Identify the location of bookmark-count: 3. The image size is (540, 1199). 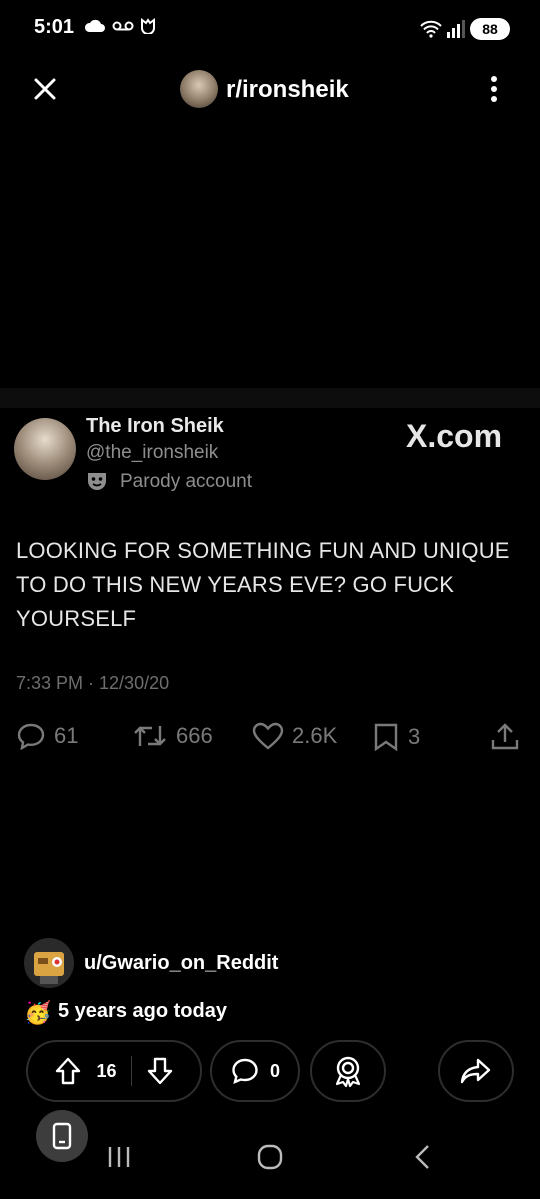
(414, 736).